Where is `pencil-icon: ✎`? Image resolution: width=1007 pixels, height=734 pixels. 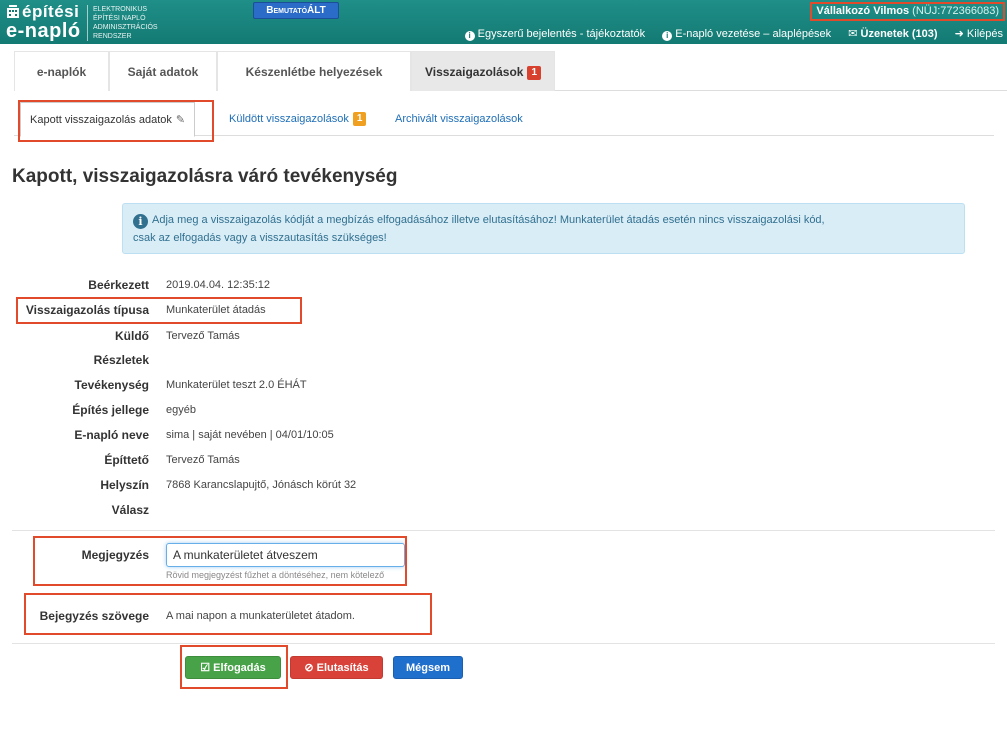 pencil-icon: ✎ is located at coordinates (180, 120).